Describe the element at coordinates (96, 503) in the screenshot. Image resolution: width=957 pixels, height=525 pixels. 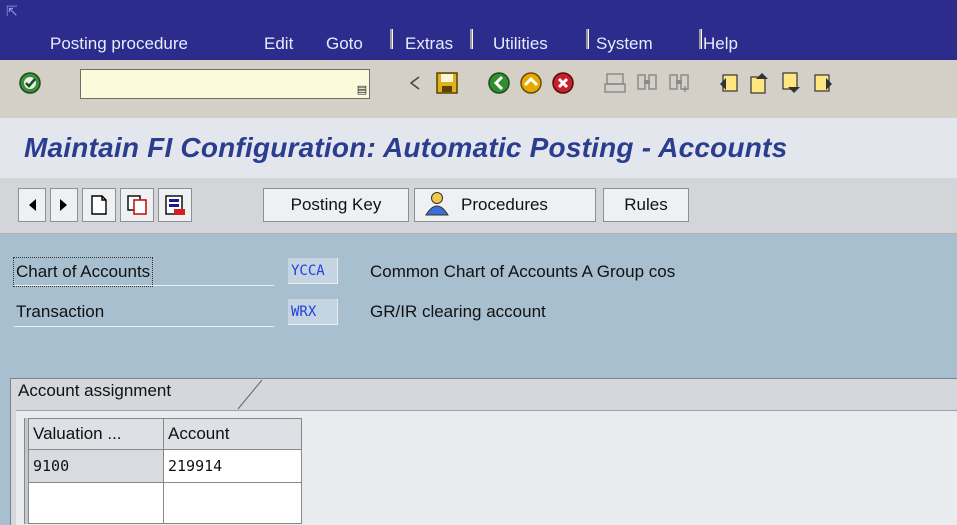
I see `cell-valuation` at that location.